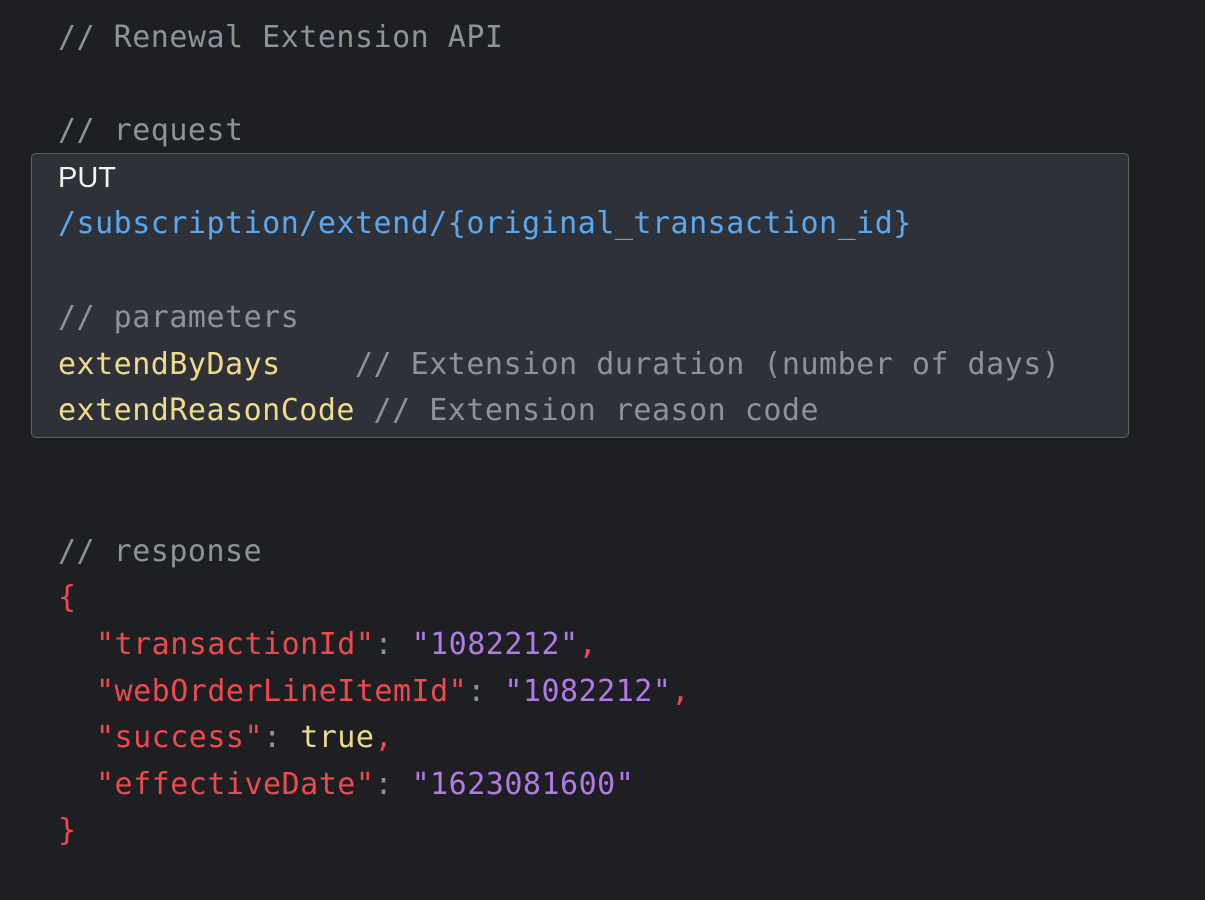  I want to click on parameters-comment: // parameters, so click(179, 317).